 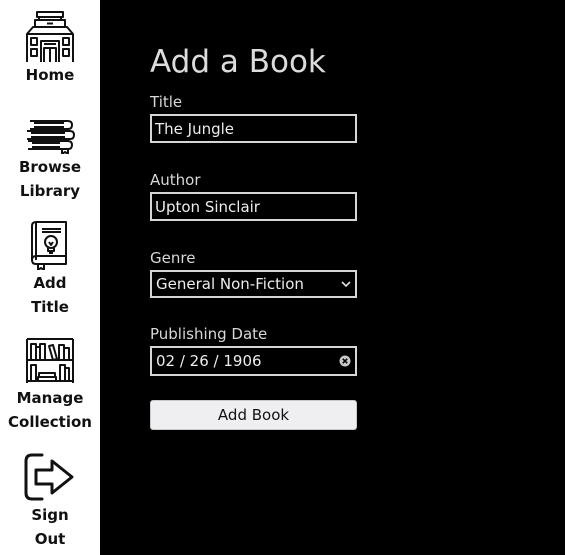 What do you see at coordinates (50, 385) in the screenshot?
I see `sidebar-item-manage-collection: Manage Collection` at bounding box center [50, 385].